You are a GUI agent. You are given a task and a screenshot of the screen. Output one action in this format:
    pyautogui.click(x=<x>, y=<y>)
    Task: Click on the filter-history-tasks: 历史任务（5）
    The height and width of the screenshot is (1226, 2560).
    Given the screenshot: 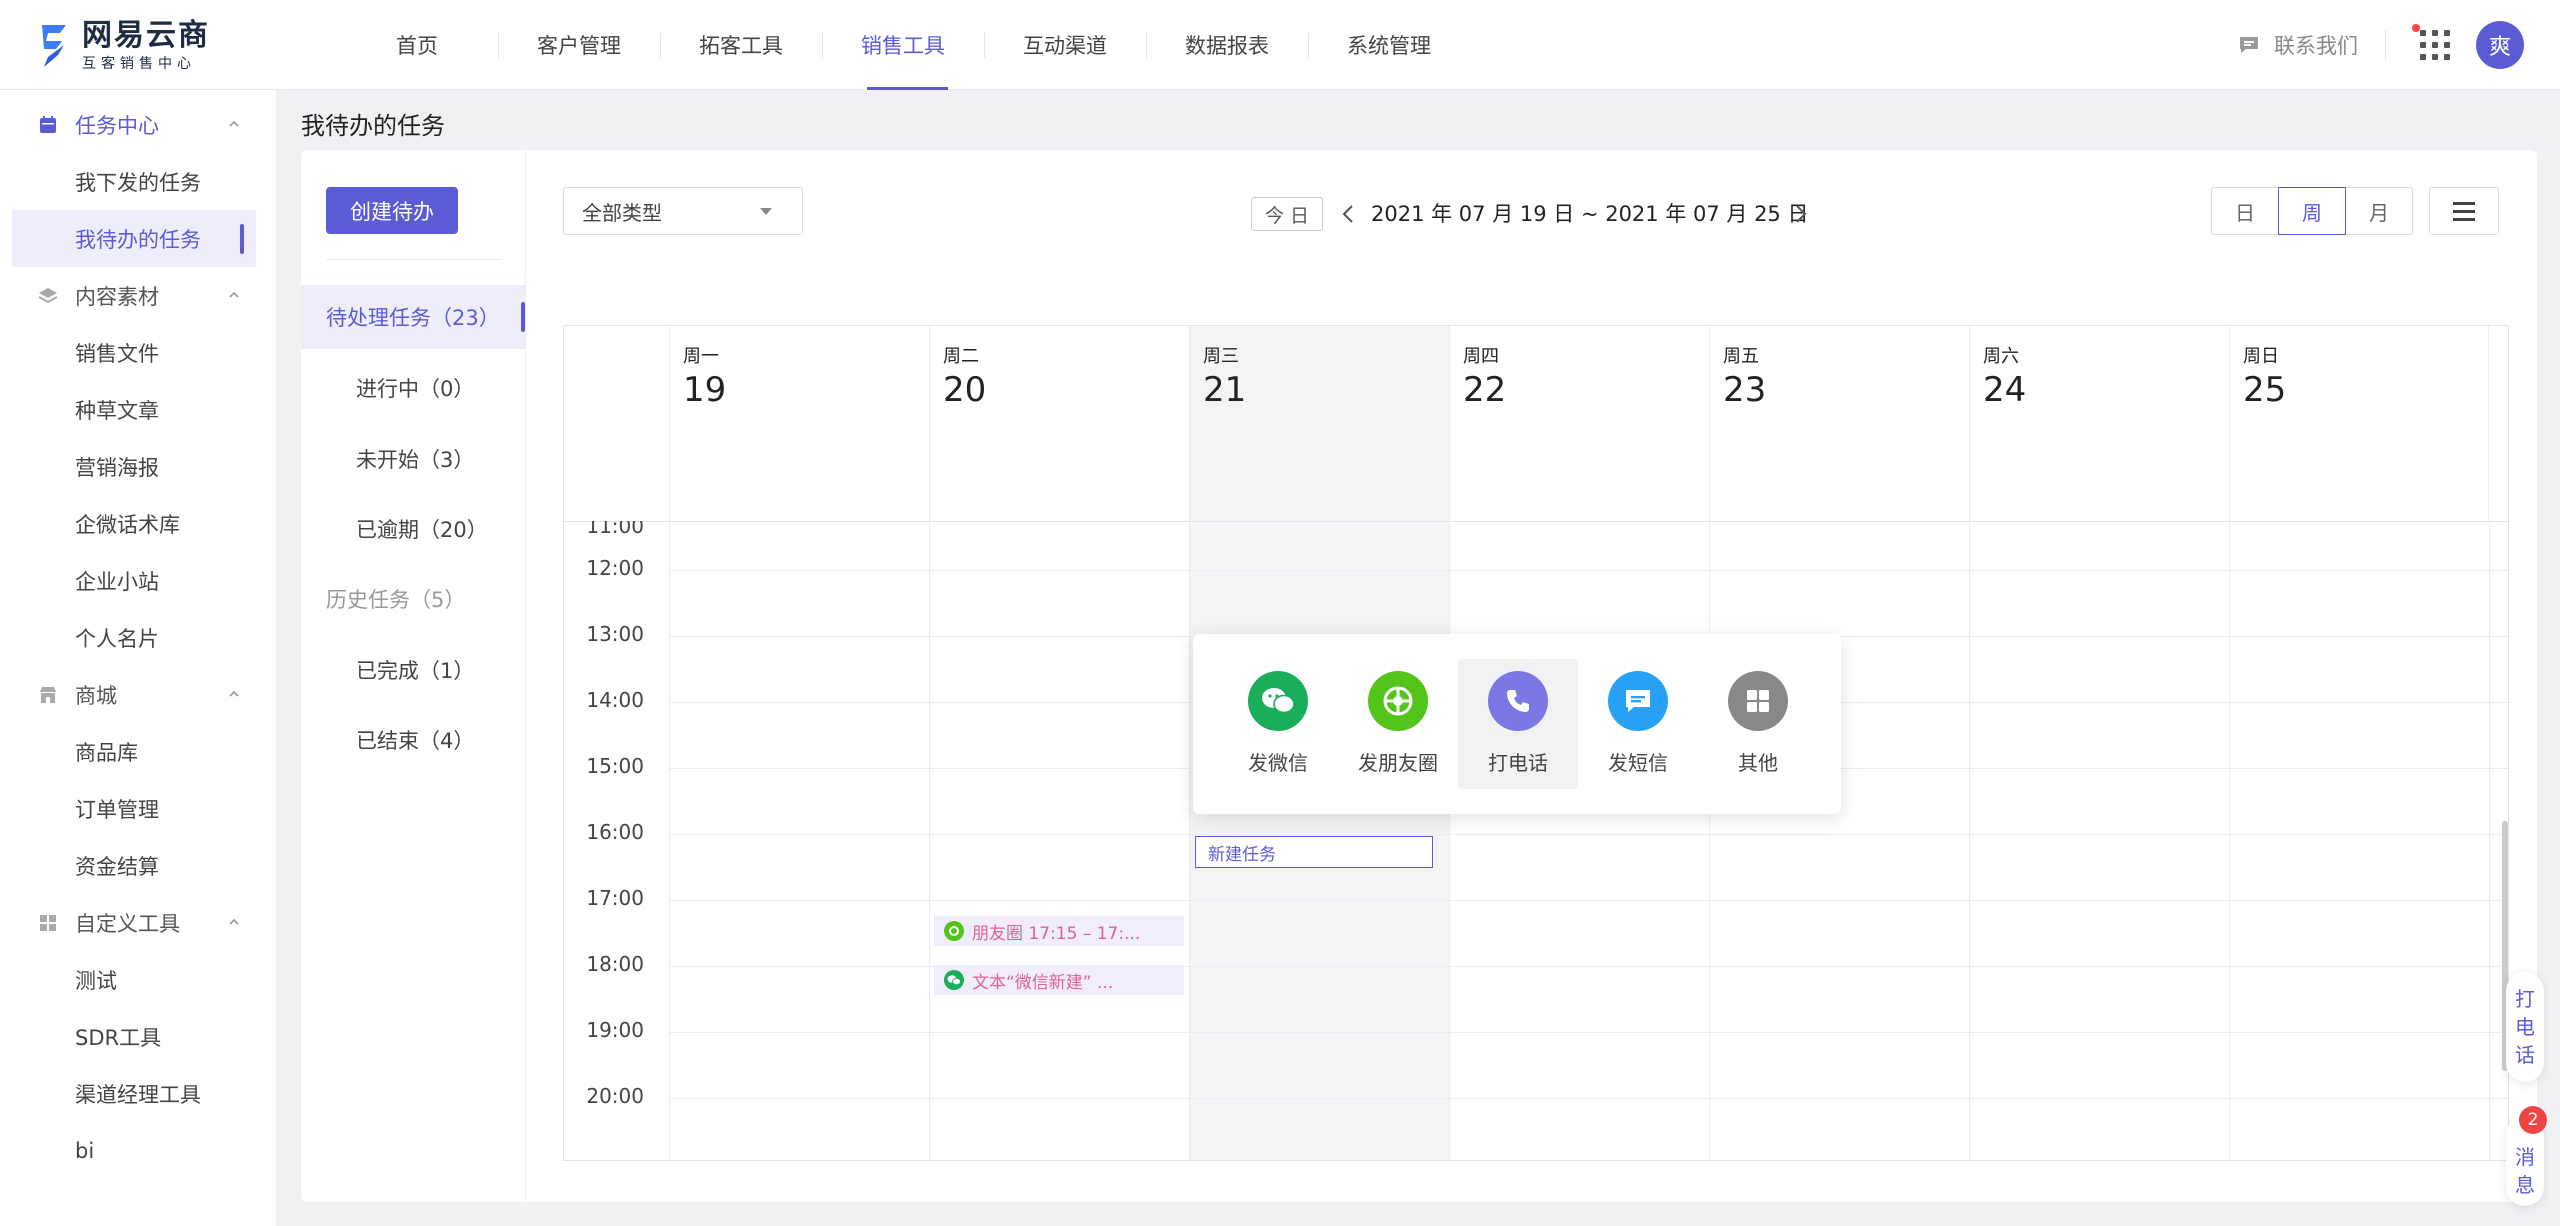 What is the action you would take?
    pyautogui.click(x=413, y=599)
    